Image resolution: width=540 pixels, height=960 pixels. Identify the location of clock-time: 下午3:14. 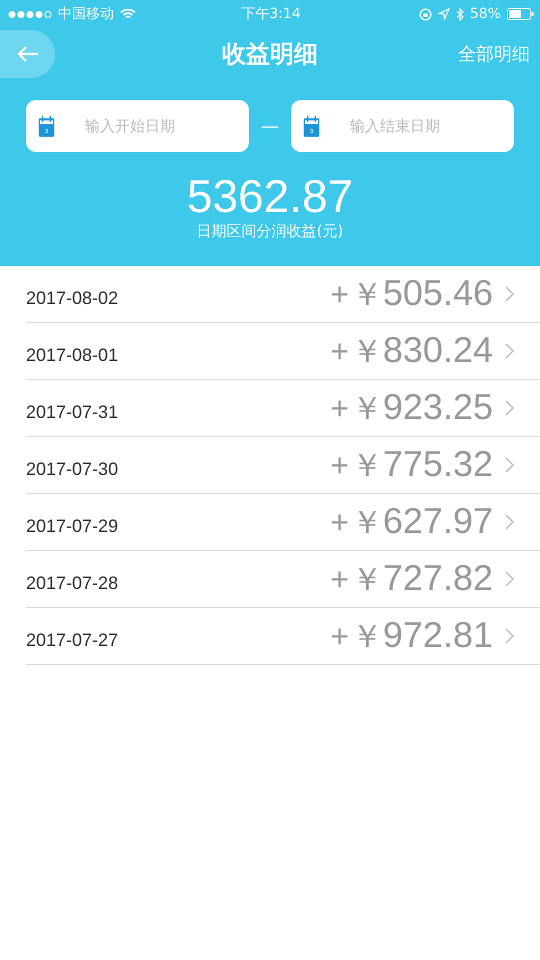
(271, 14).